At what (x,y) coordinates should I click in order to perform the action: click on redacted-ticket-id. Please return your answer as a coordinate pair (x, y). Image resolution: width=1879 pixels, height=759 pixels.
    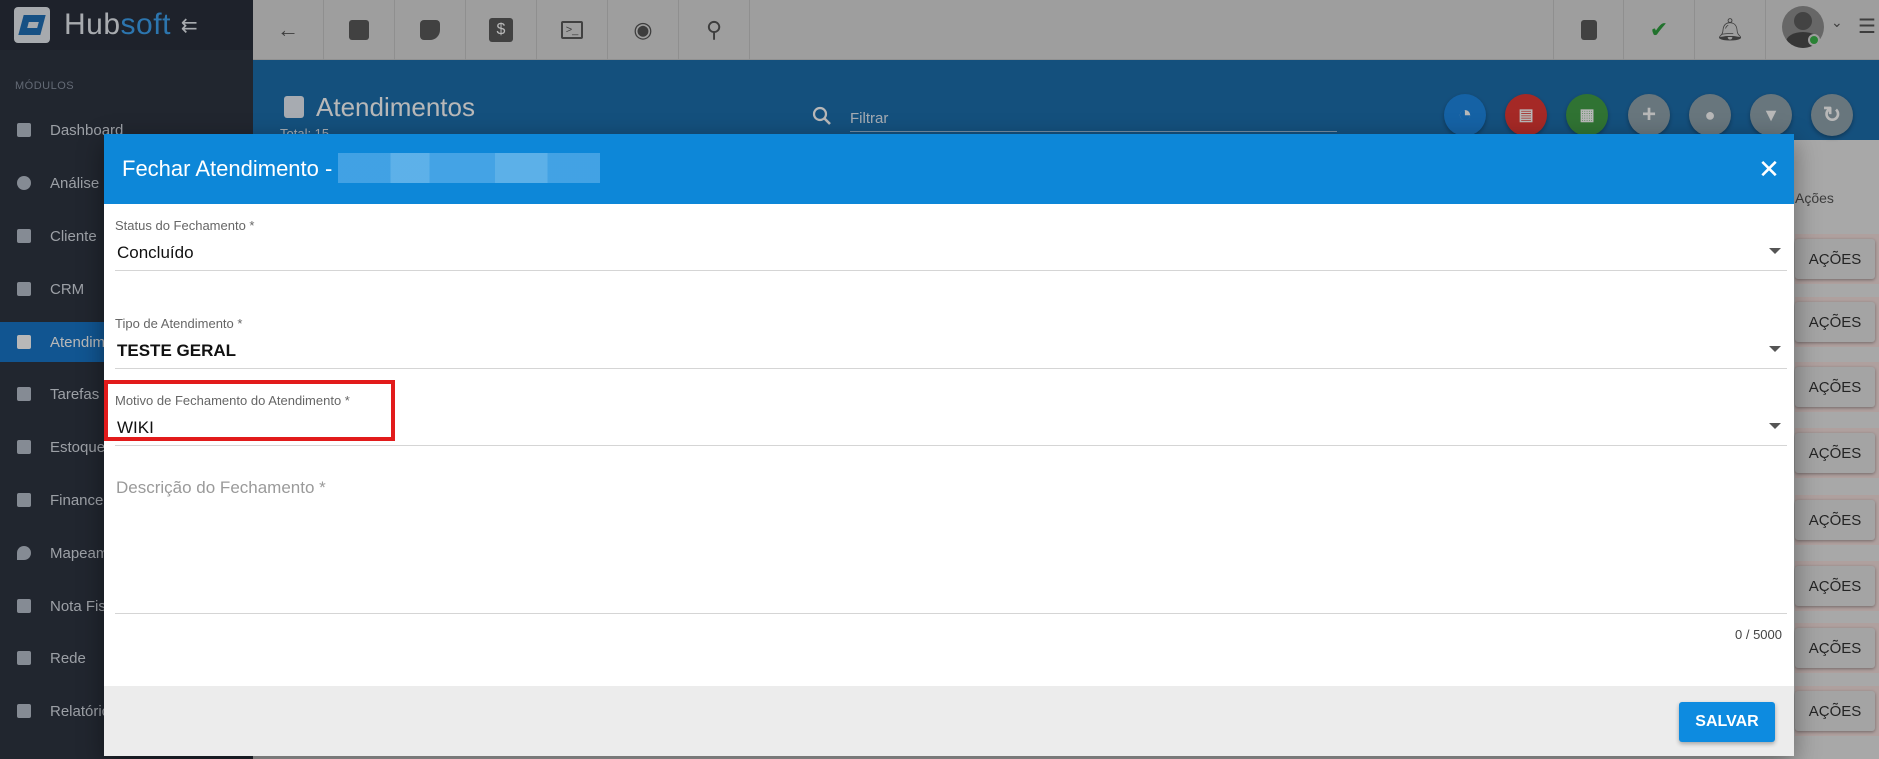
    Looking at the image, I should click on (469, 168).